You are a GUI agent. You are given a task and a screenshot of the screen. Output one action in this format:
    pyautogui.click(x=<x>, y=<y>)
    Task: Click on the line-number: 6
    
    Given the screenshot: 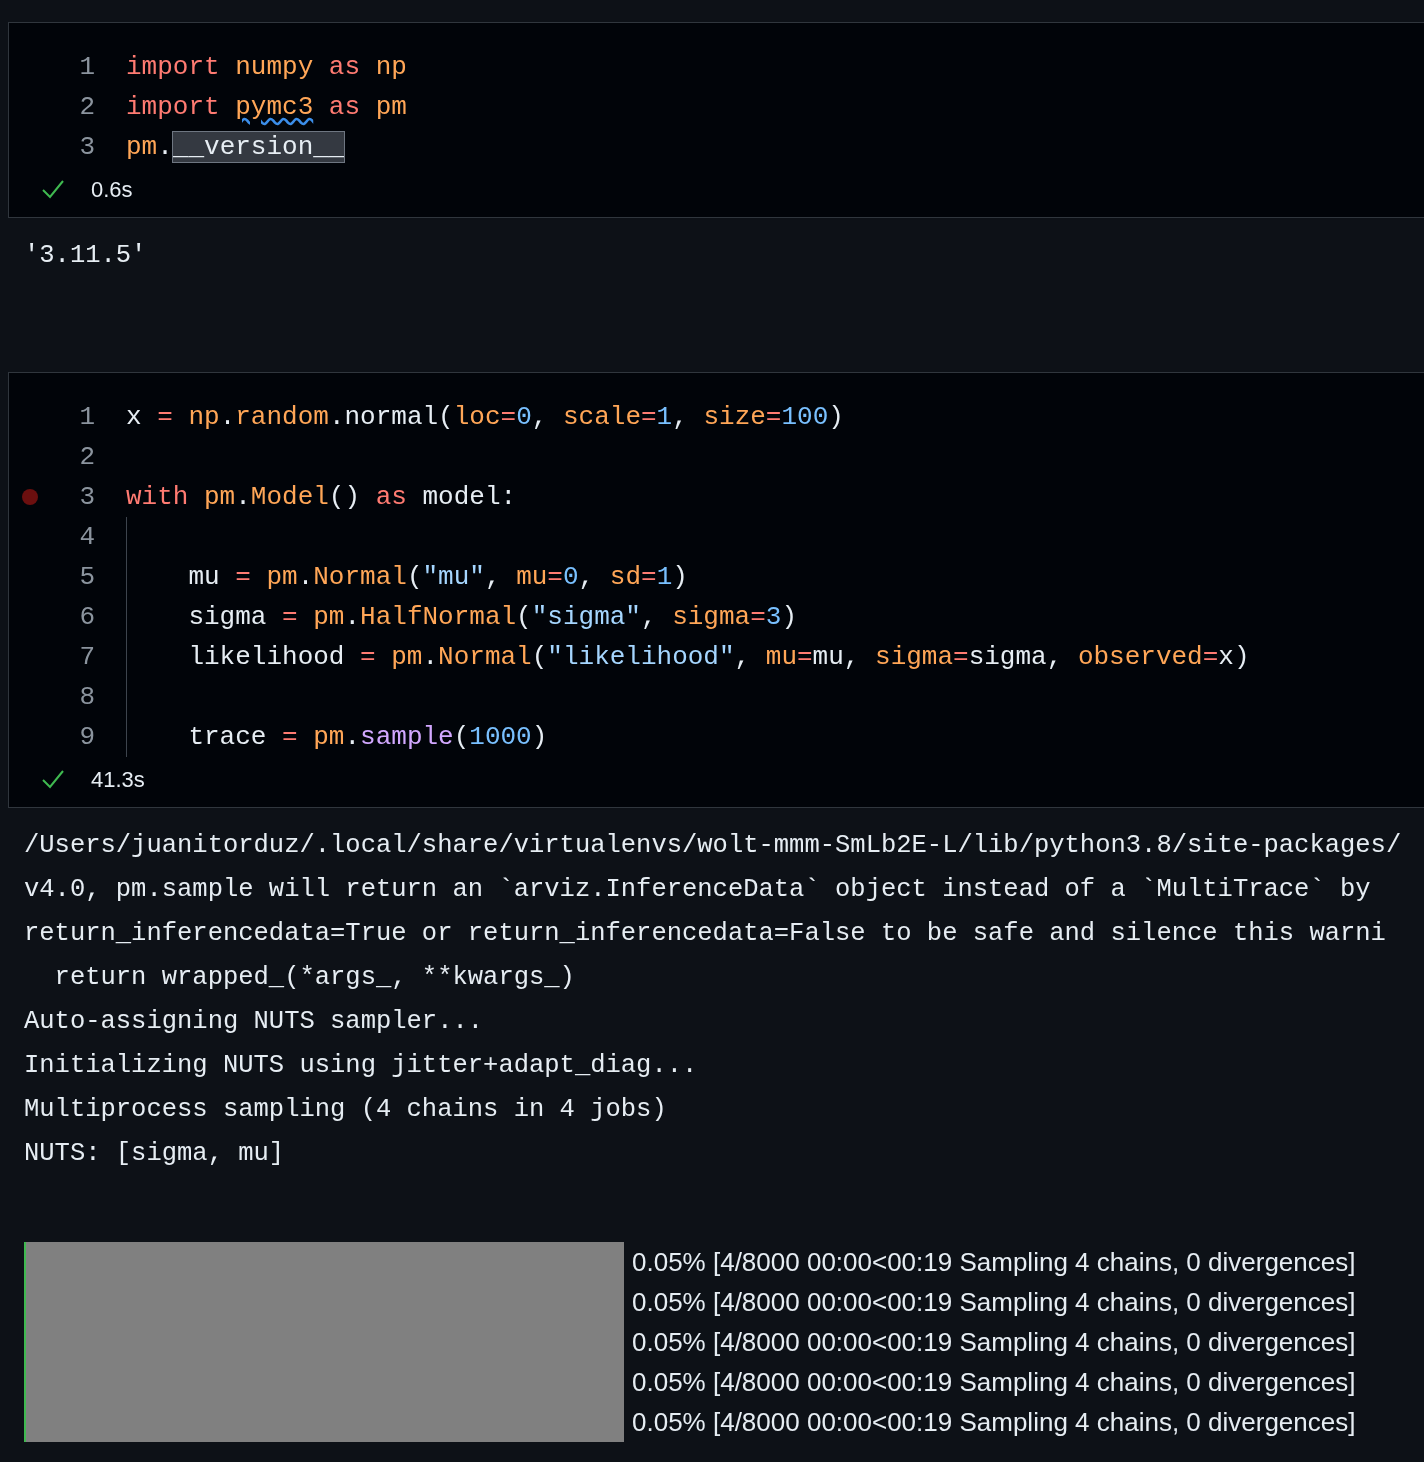 What is the action you would take?
    pyautogui.click(x=86, y=617)
    